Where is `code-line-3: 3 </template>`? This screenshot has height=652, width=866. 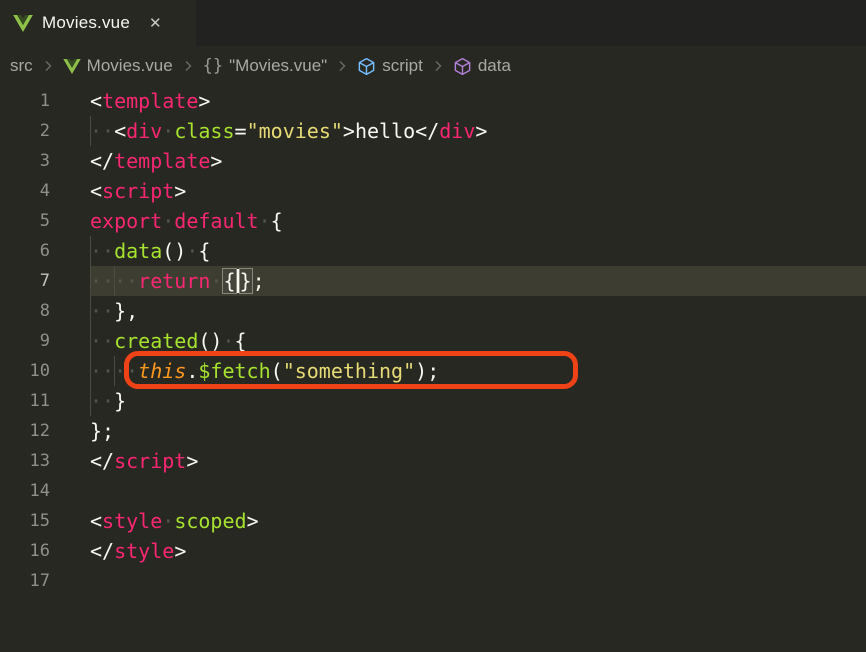 code-line-3: 3 </template> is located at coordinates (433, 161).